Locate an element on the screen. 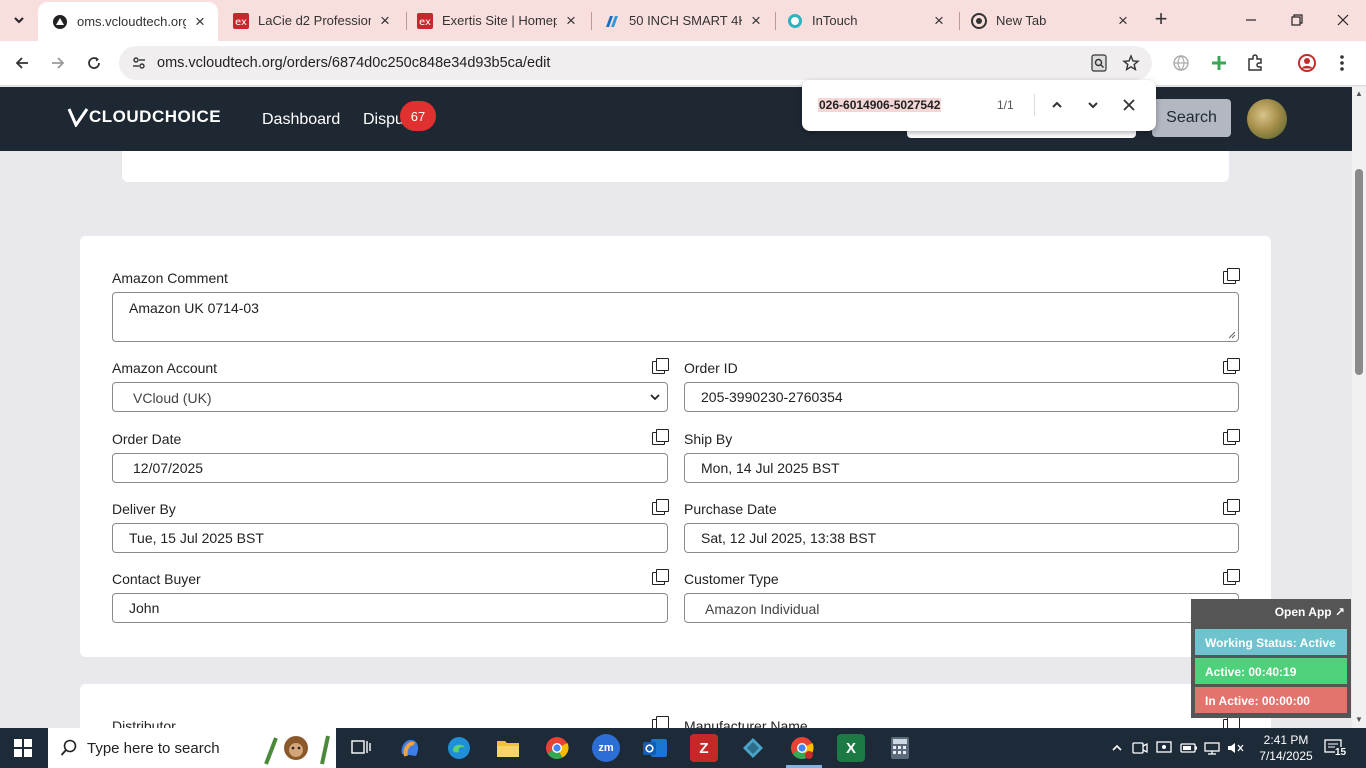  customer-type-select: Amazon Individual is located at coordinates (961, 608).